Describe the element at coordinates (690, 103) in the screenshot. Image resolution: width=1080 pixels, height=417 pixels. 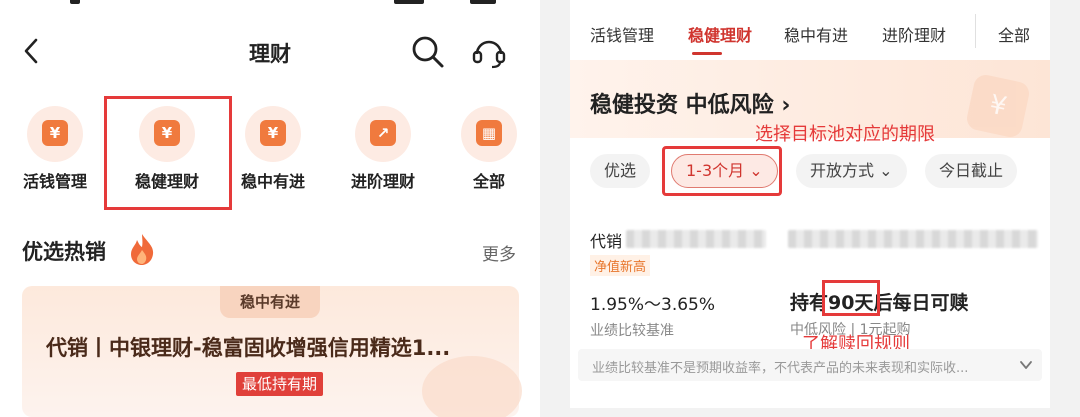
I see `banner-title: 稳健投资 中低风险 ›` at that location.